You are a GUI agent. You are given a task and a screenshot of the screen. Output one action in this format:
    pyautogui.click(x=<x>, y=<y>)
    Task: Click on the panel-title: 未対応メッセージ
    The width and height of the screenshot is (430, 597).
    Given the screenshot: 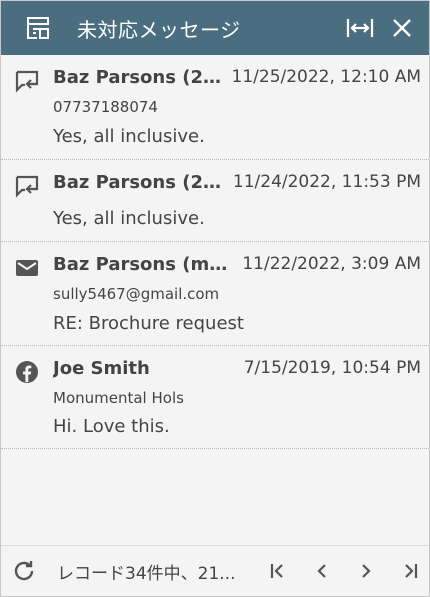 What is the action you would take?
    pyautogui.click(x=159, y=29)
    